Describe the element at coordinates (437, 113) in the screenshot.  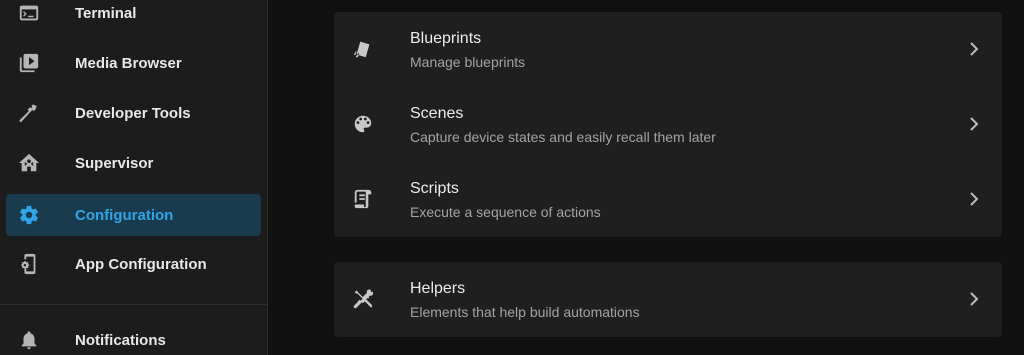
I see `item-title: Scenes` at that location.